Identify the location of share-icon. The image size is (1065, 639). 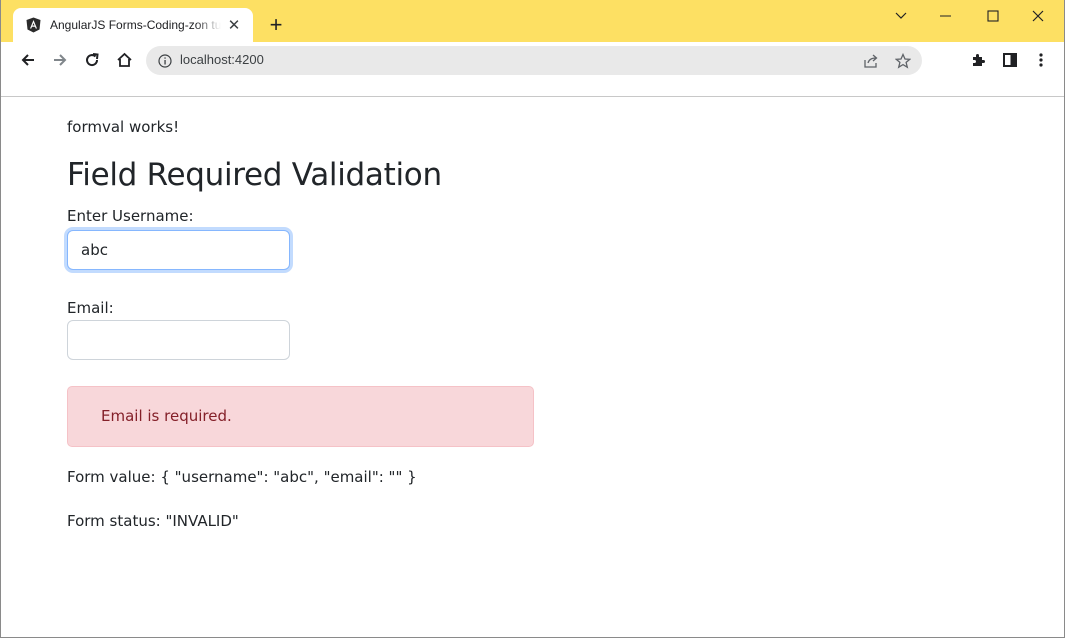
(871, 61).